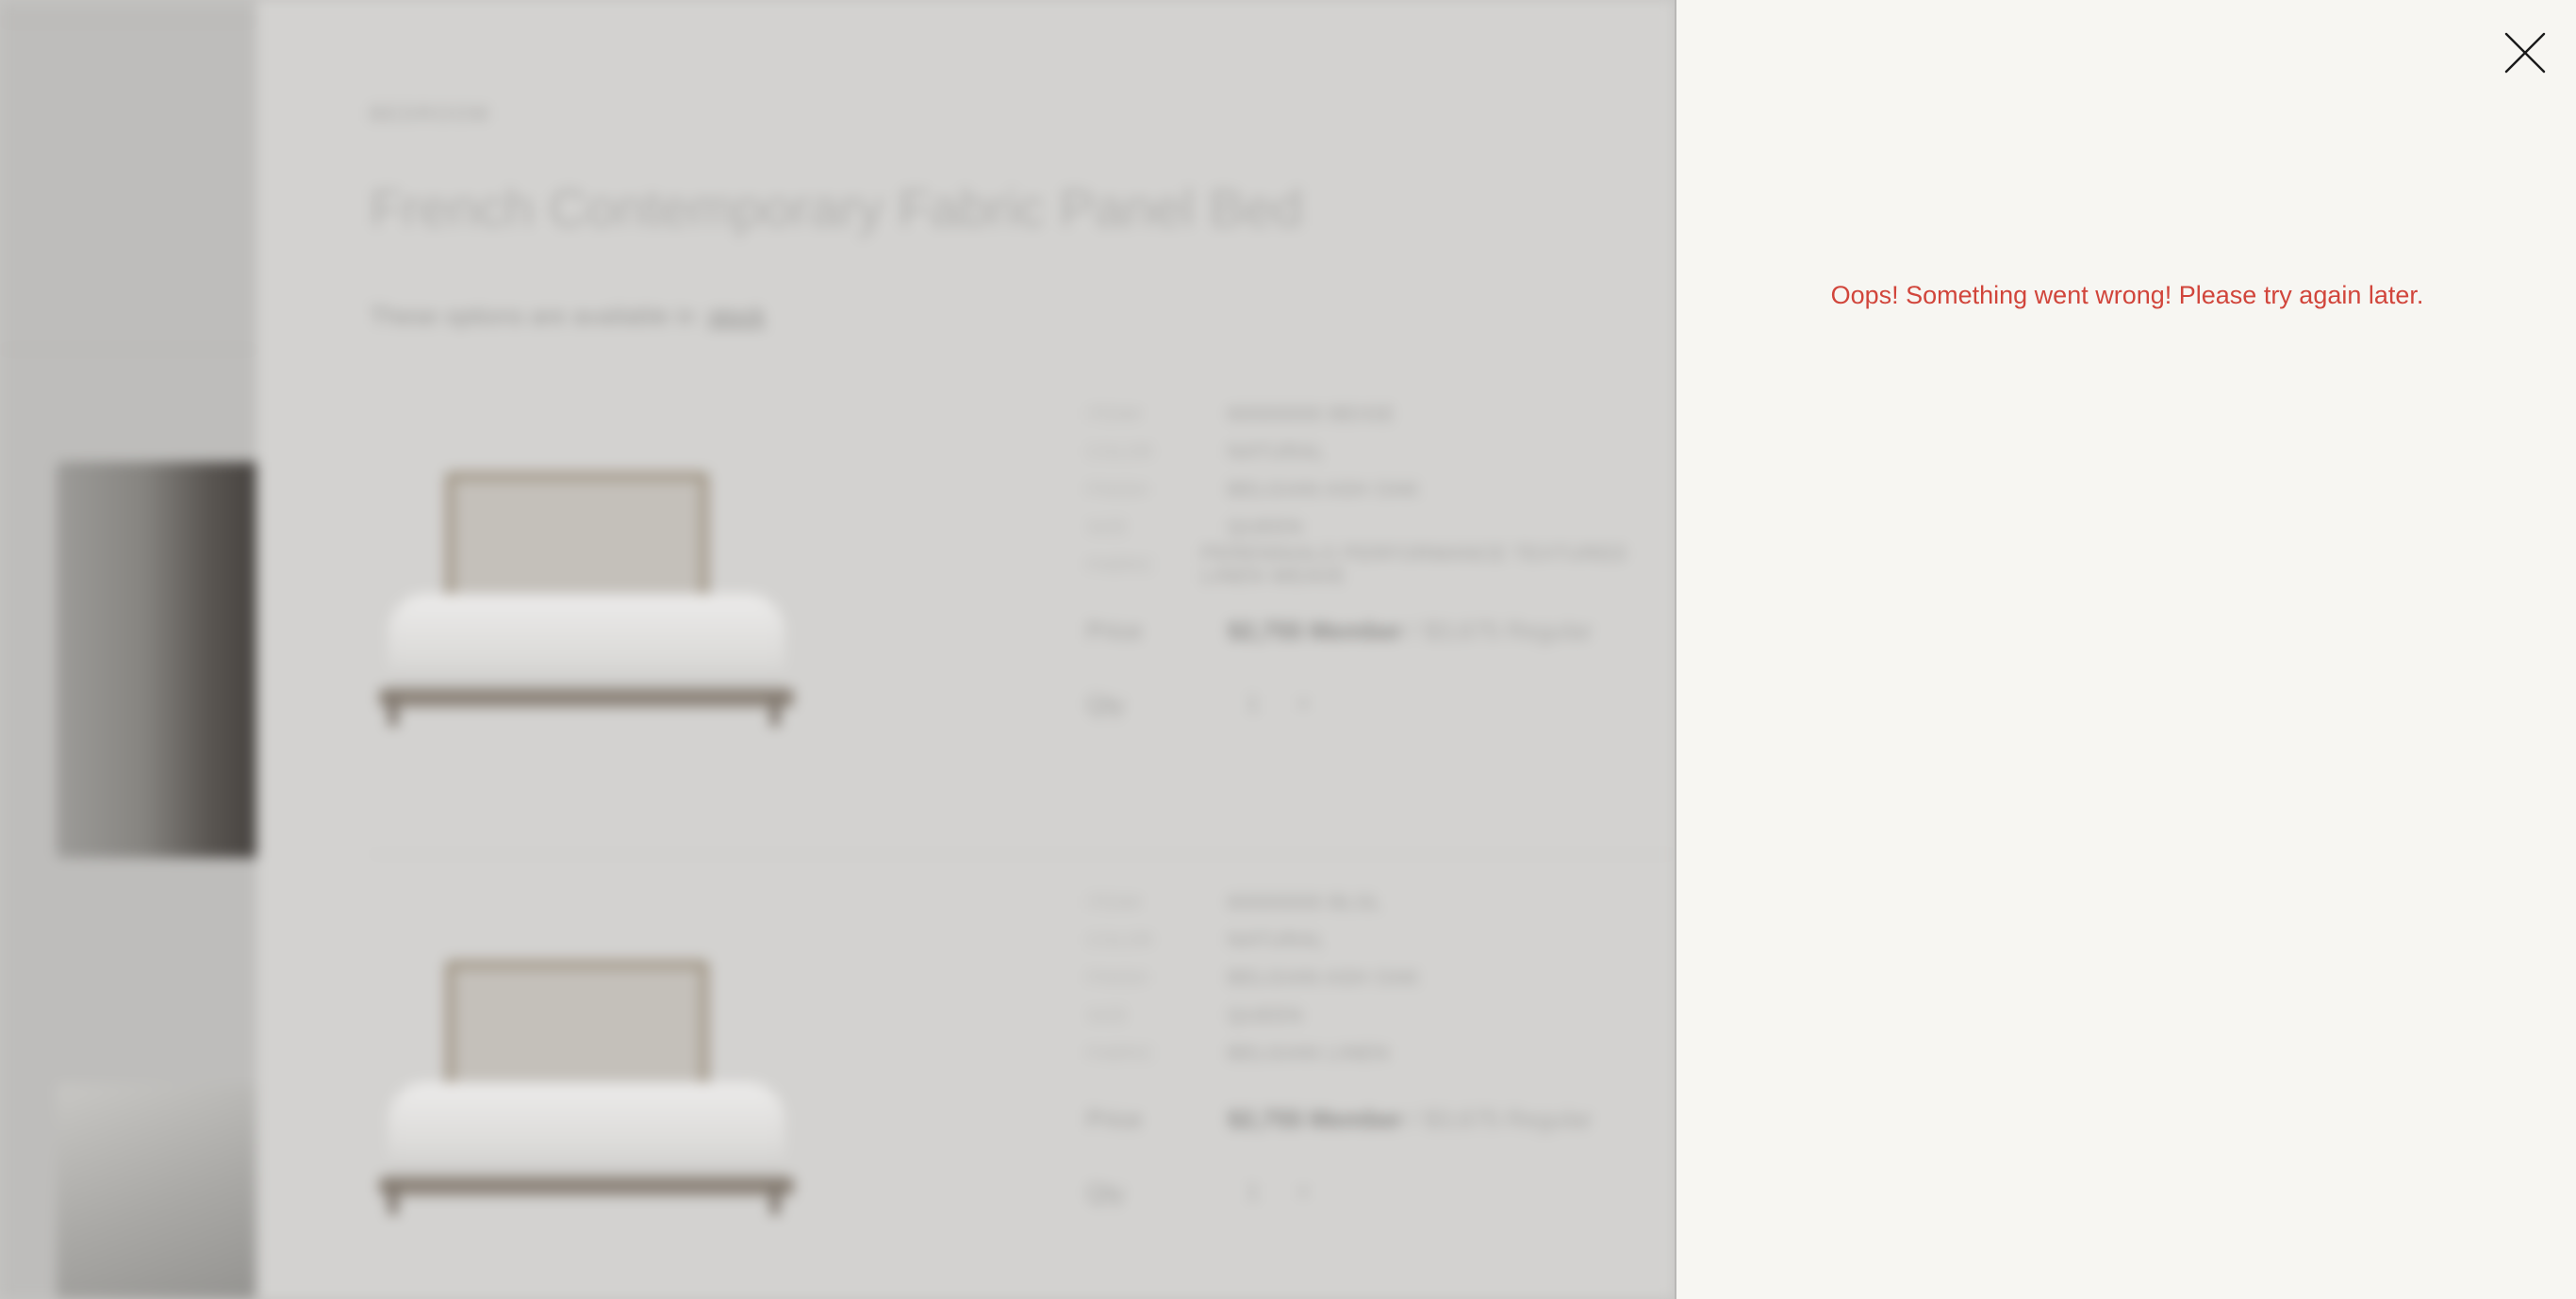 The width and height of the screenshot is (2576, 1299). I want to click on close-x-icon, so click(2525, 52).